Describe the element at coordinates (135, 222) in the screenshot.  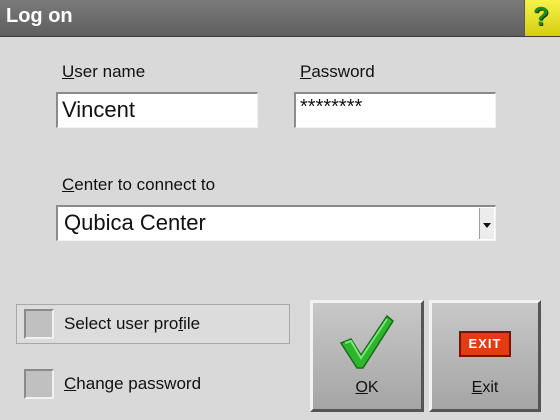
I see `center-value: Qubica Center` at that location.